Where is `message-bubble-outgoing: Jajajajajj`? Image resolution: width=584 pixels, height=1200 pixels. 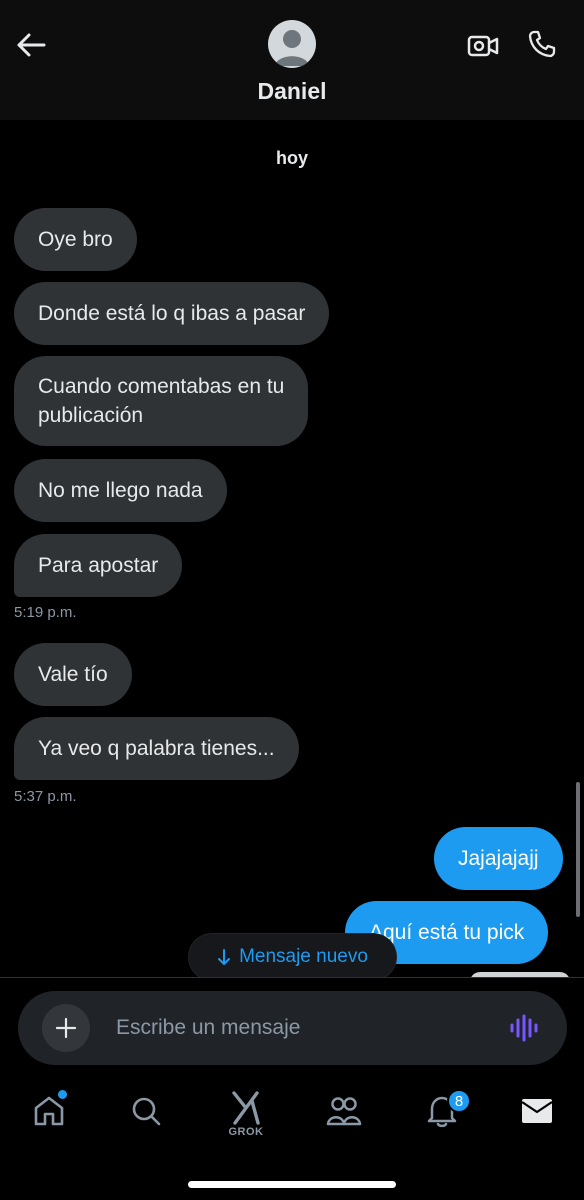
message-bubble-outgoing: Jajajajajj is located at coordinates (498, 858).